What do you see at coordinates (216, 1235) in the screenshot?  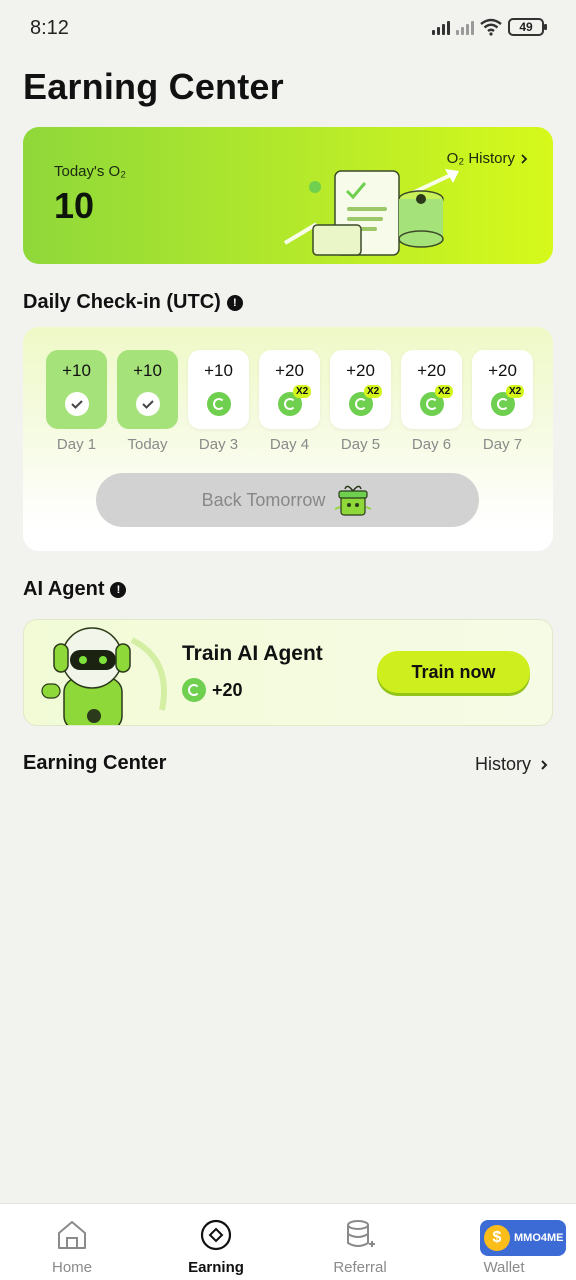 I see `earning-icon` at bounding box center [216, 1235].